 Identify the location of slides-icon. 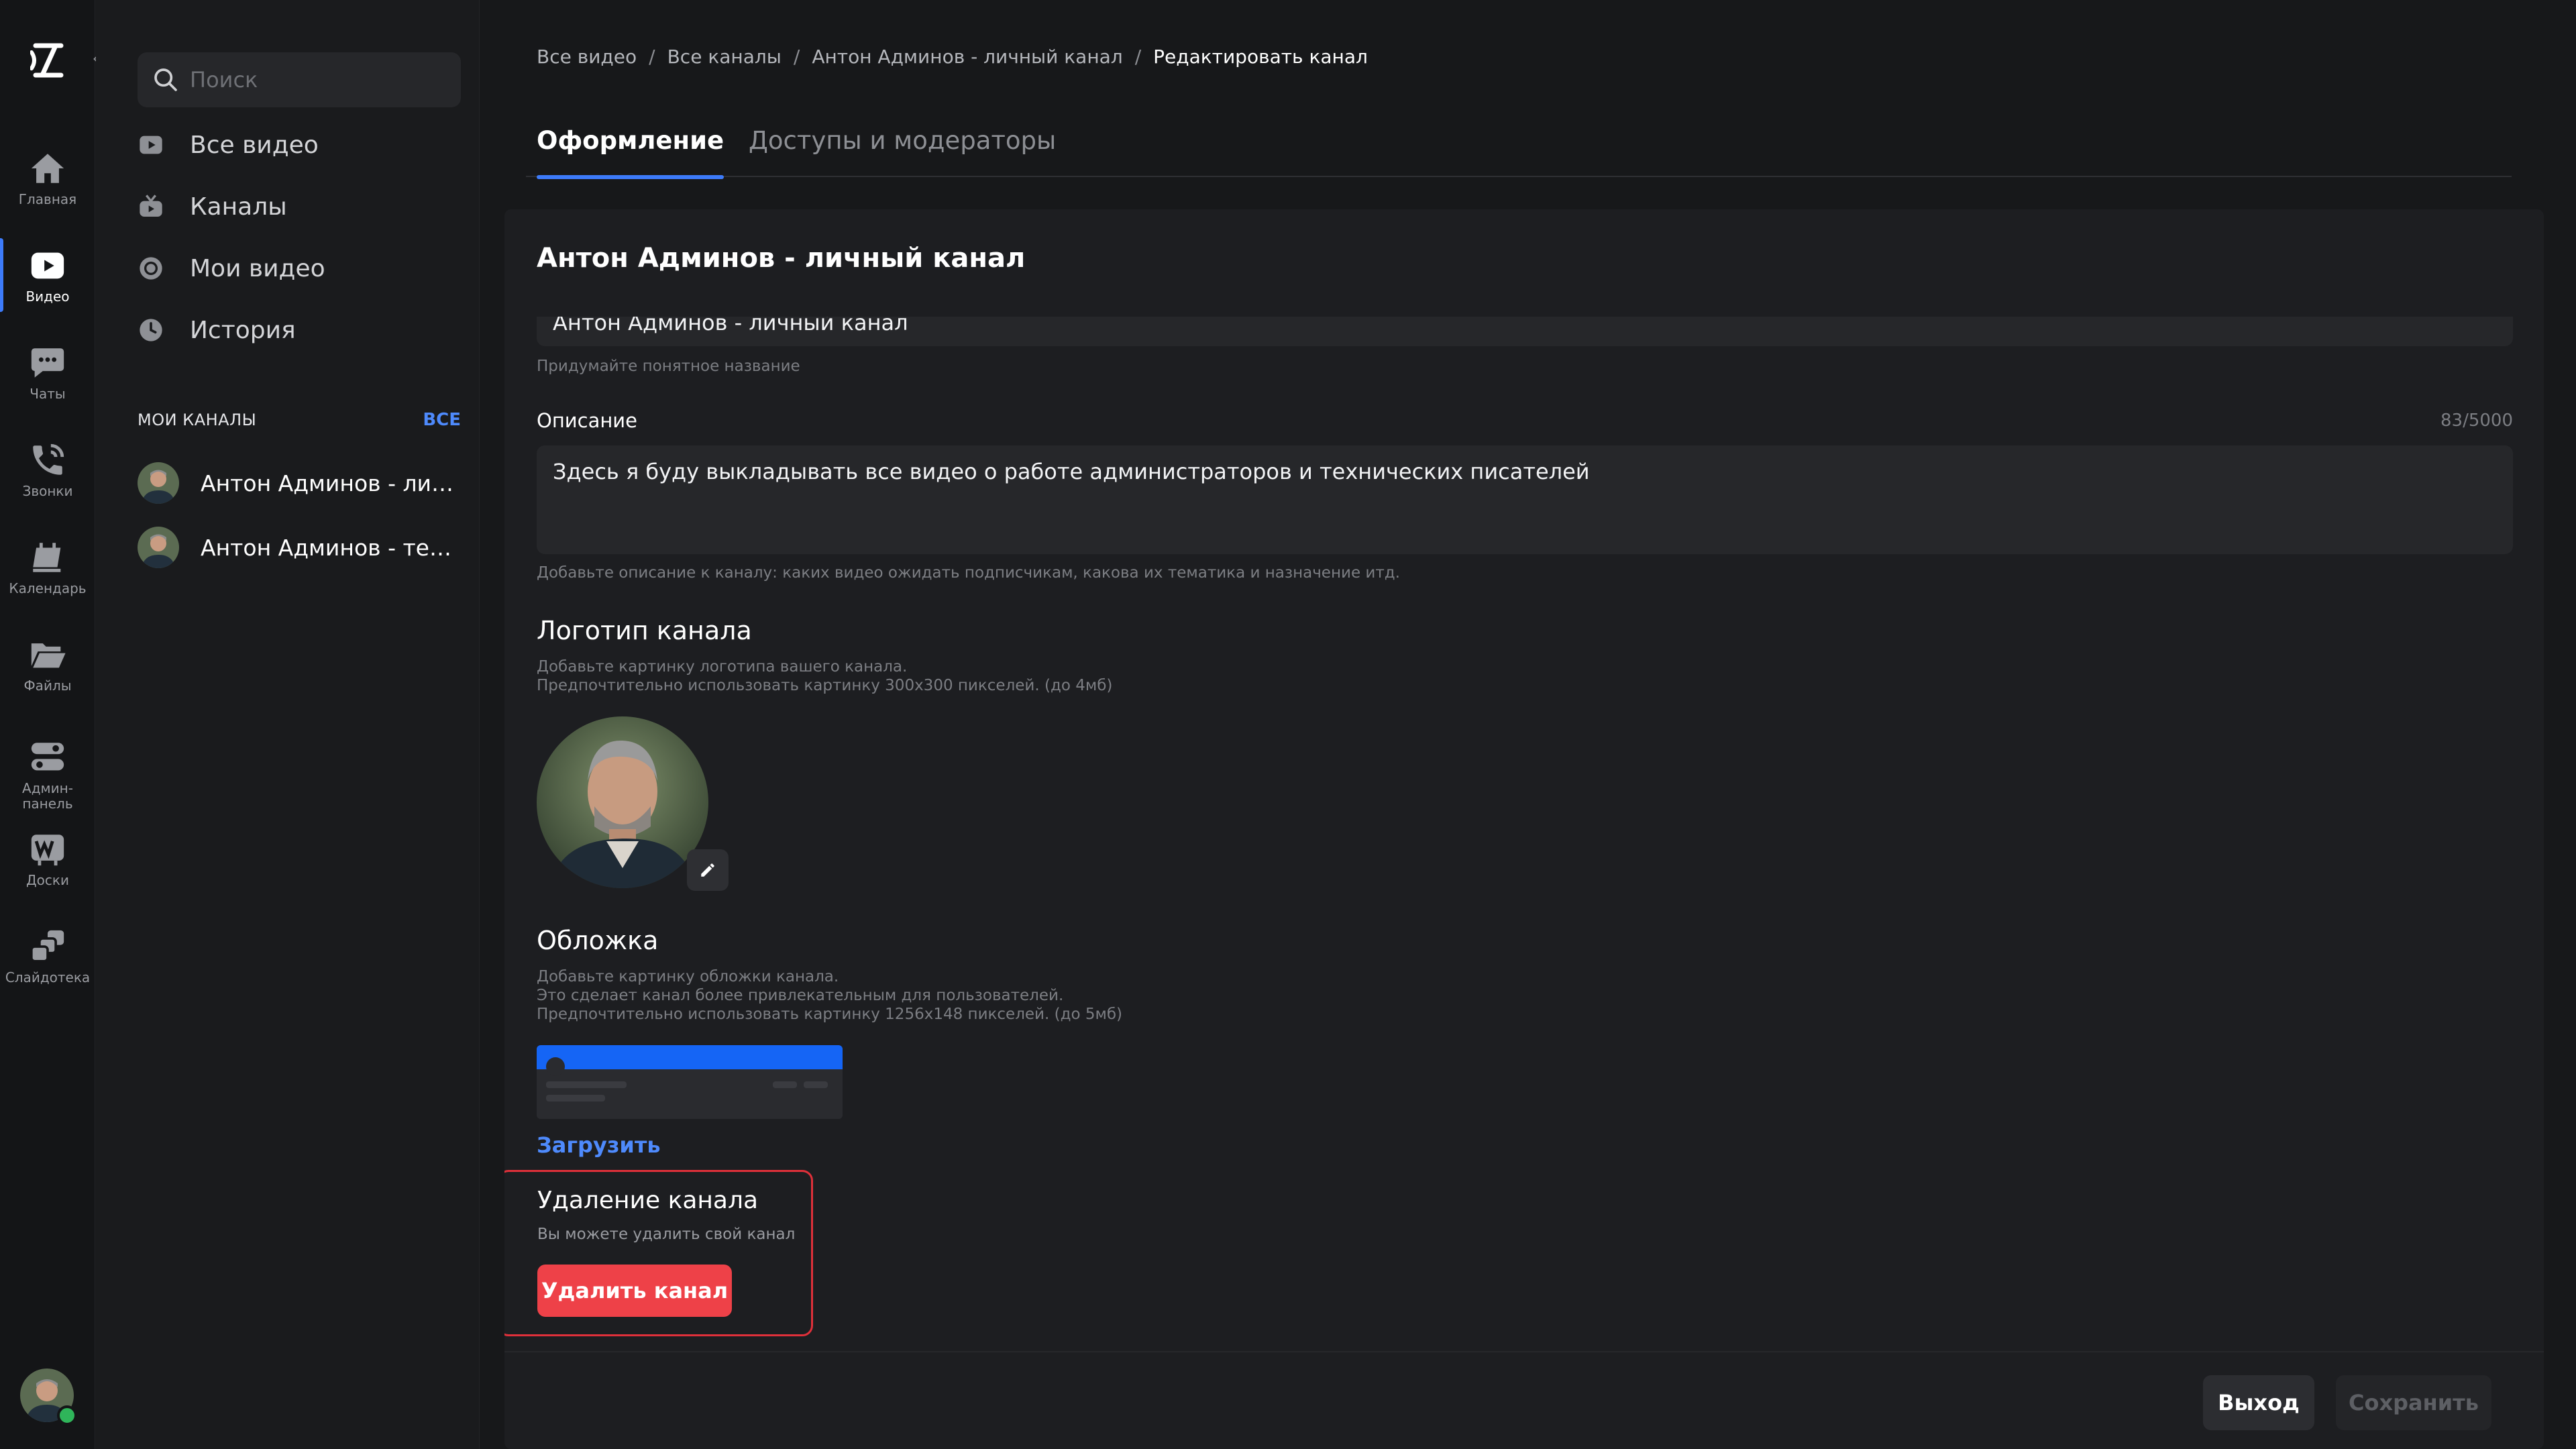
(47, 946).